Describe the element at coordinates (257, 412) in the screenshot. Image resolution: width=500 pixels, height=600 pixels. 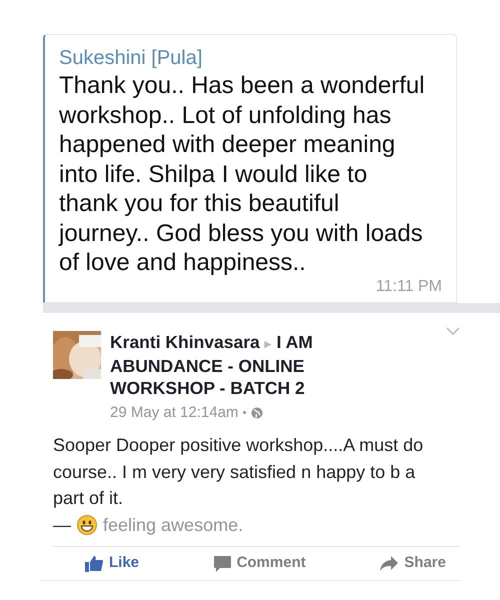
I see `globe-icon` at that location.